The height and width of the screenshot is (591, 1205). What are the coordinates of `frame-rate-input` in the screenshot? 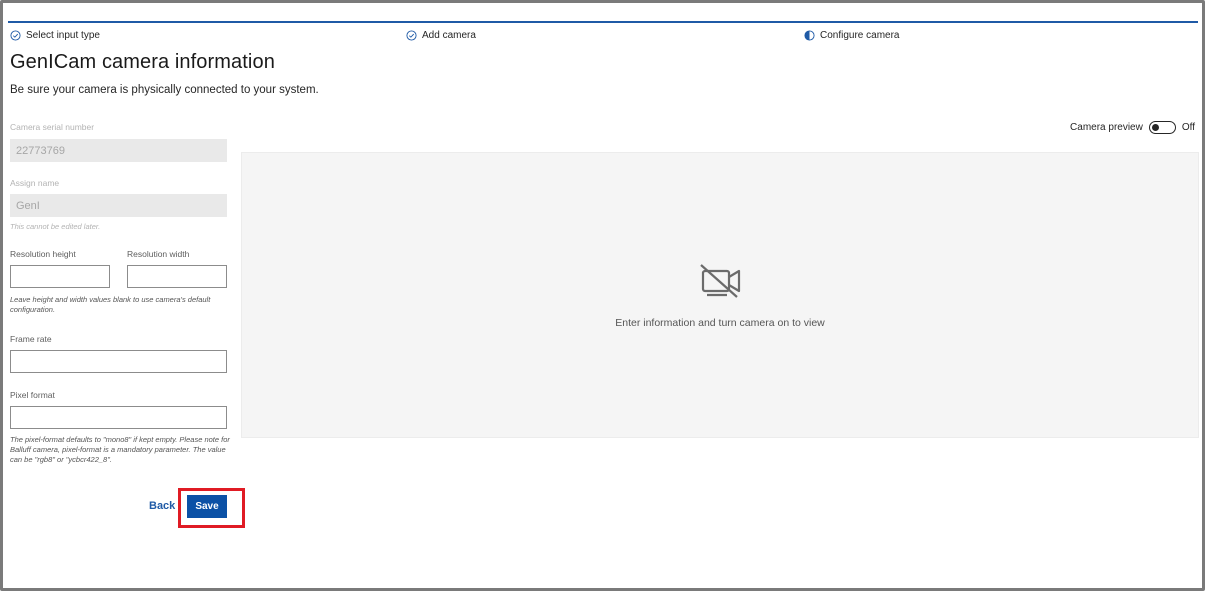 It's located at (118, 361).